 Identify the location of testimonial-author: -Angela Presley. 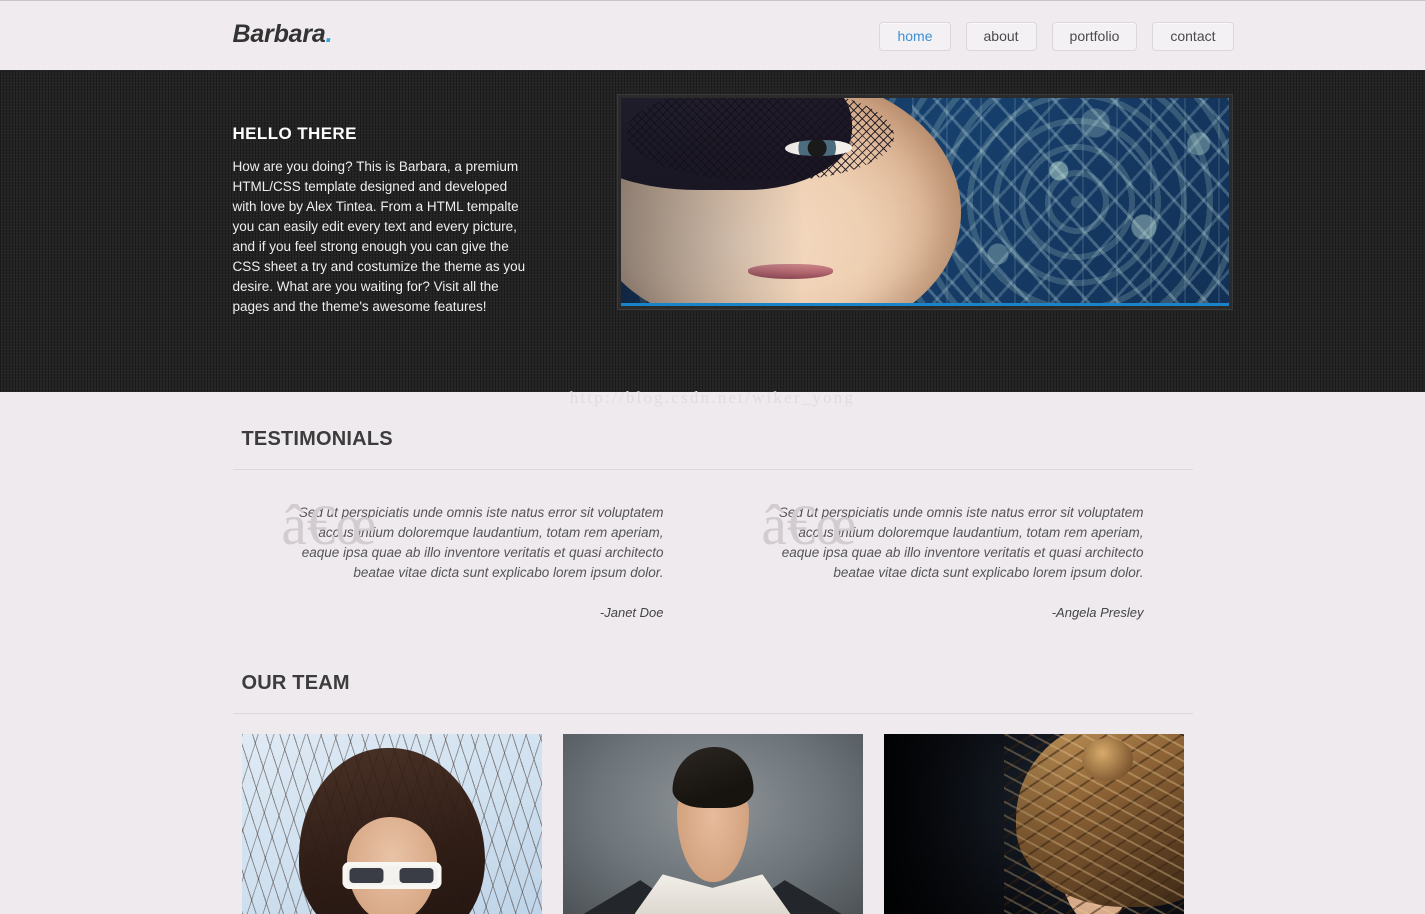
(1097, 612).